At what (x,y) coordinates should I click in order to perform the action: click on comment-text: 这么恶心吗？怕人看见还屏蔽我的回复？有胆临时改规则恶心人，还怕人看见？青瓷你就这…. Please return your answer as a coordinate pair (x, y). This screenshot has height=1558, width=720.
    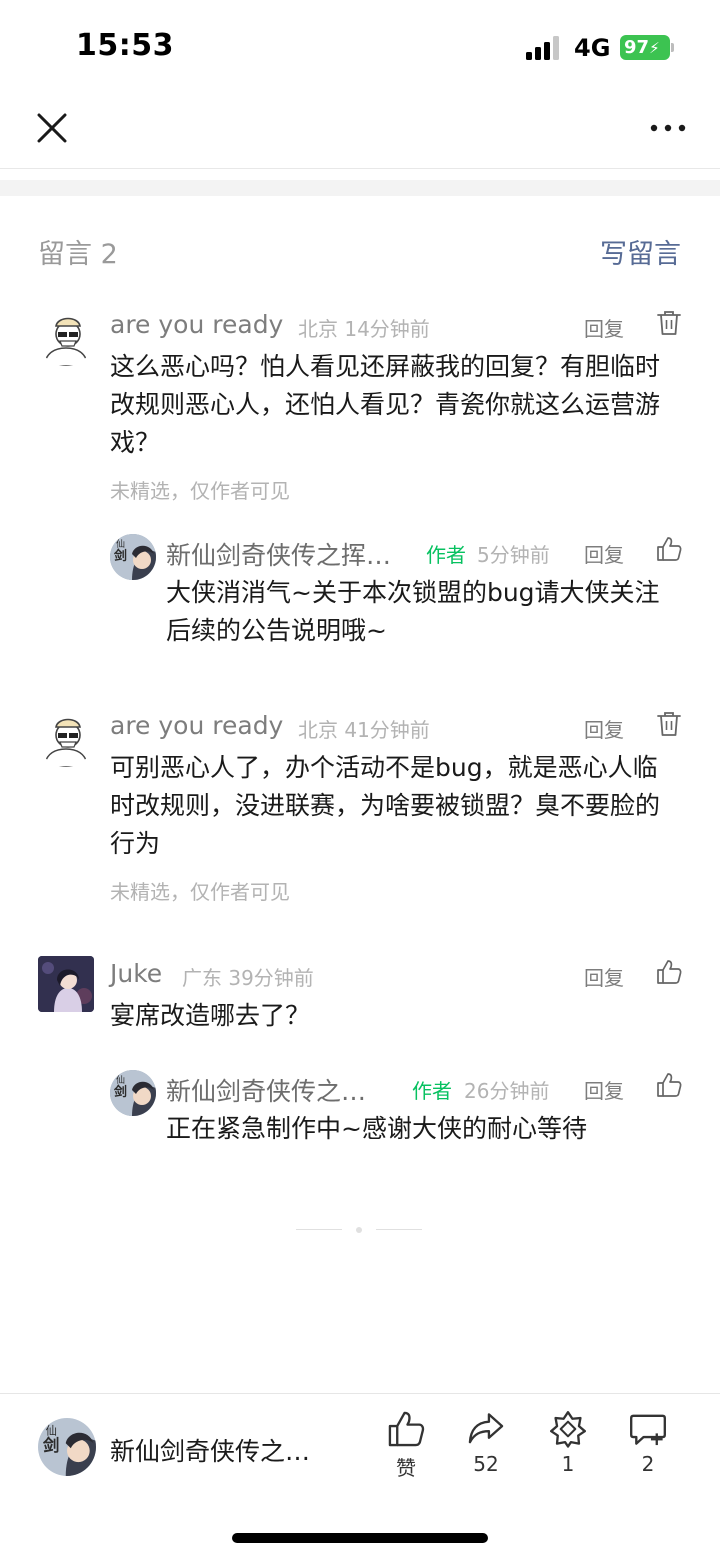
    Looking at the image, I should click on (385, 404).